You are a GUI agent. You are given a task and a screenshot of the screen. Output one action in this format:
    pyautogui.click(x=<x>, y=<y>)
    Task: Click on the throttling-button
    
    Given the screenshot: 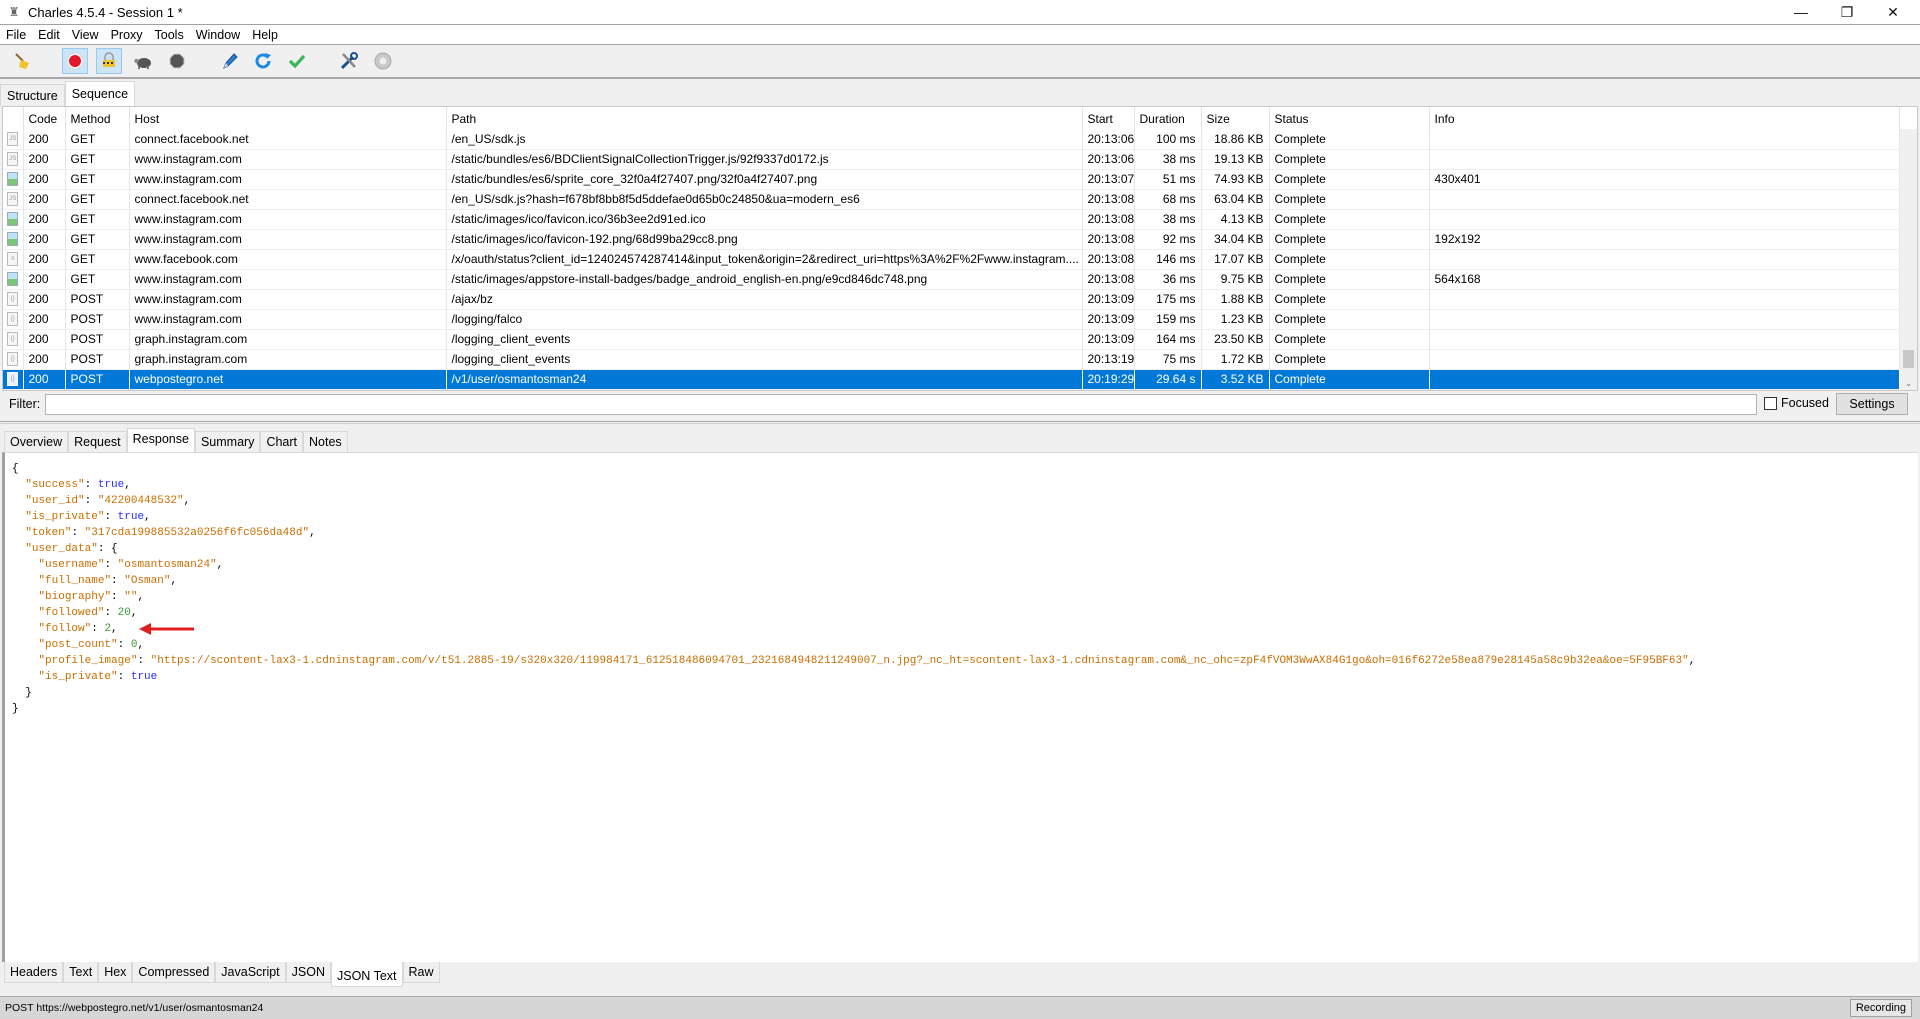 What is the action you would take?
    pyautogui.click(x=143, y=61)
    